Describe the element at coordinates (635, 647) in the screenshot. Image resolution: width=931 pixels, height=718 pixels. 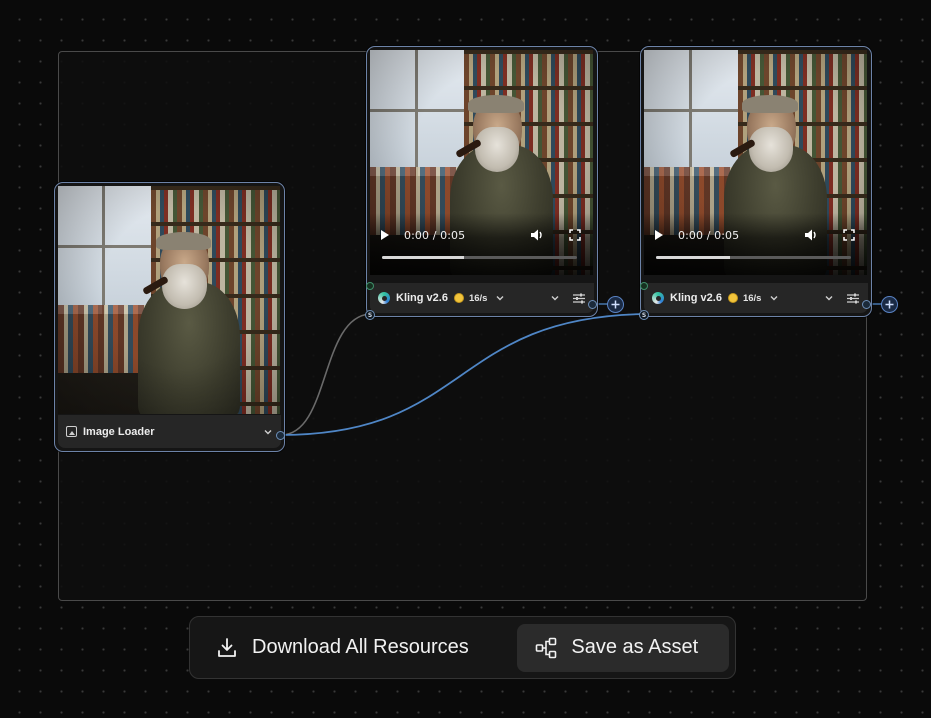
I see `save-label: Save as Asset` at that location.